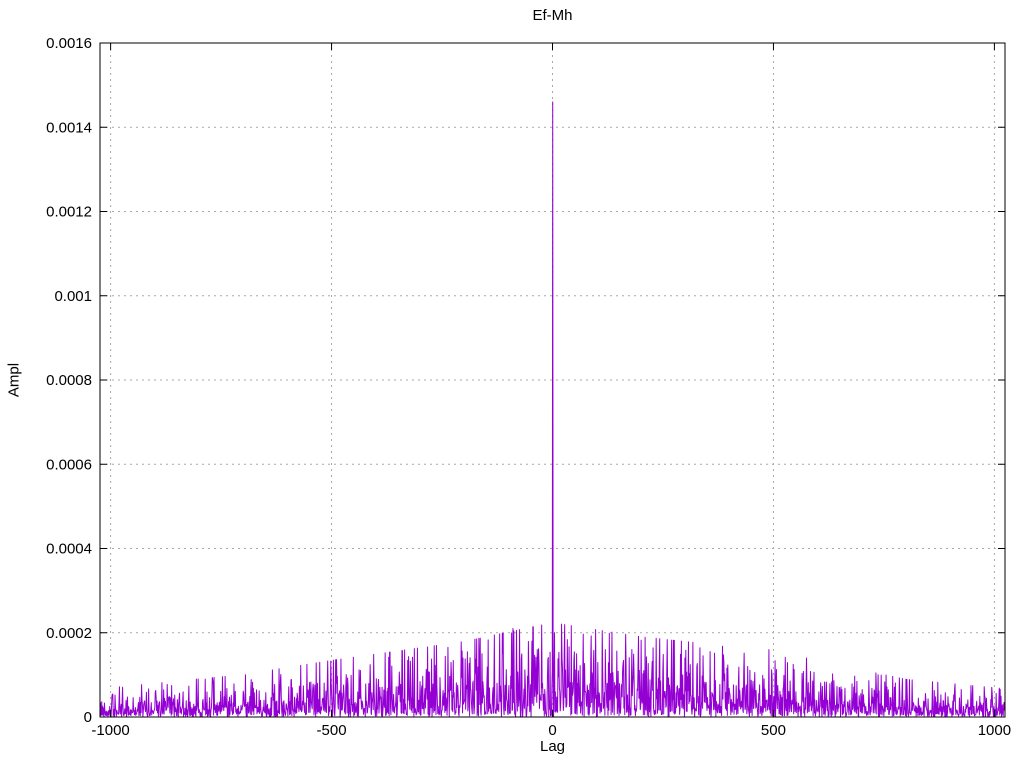 This screenshot has width=1024, height=768. What do you see at coordinates (69, 43) in the screenshot?
I see `y-tick-label: 0.0016` at bounding box center [69, 43].